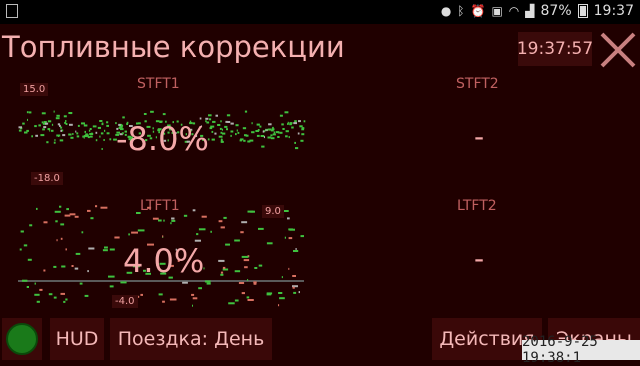 The height and width of the screenshot is (366, 640). What do you see at coordinates (618, 50) in the screenshot?
I see `close-icon` at bounding box center [618, 50].